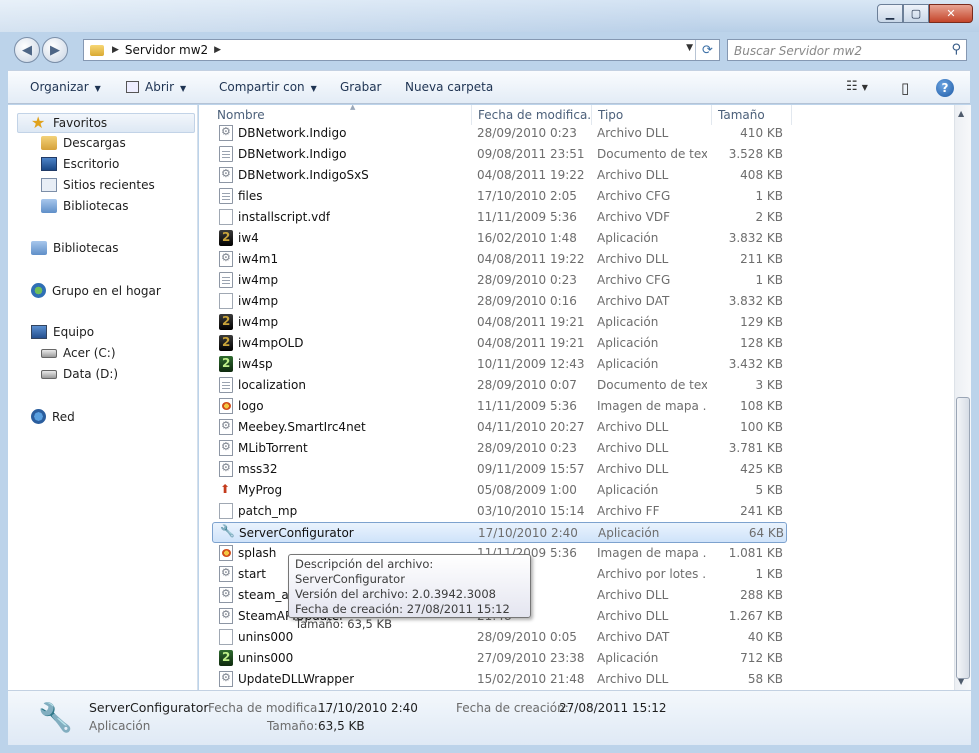 The image size is (979, 753). What do you see at coordinates (65, 87) in the screenshot?
I see `organize-button: Organizar ▼` at bounding box center [65, 87].